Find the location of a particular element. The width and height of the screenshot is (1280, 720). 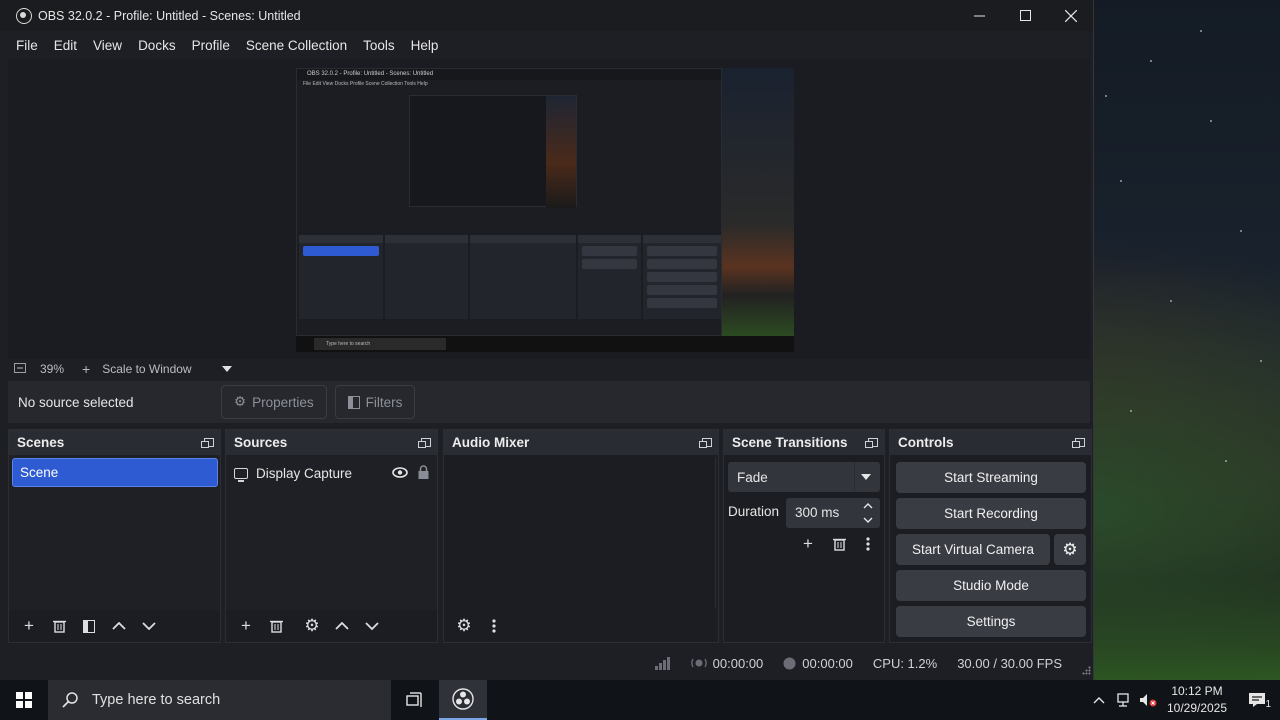

preview-desktop-sky is located at coordinates (754, 210).